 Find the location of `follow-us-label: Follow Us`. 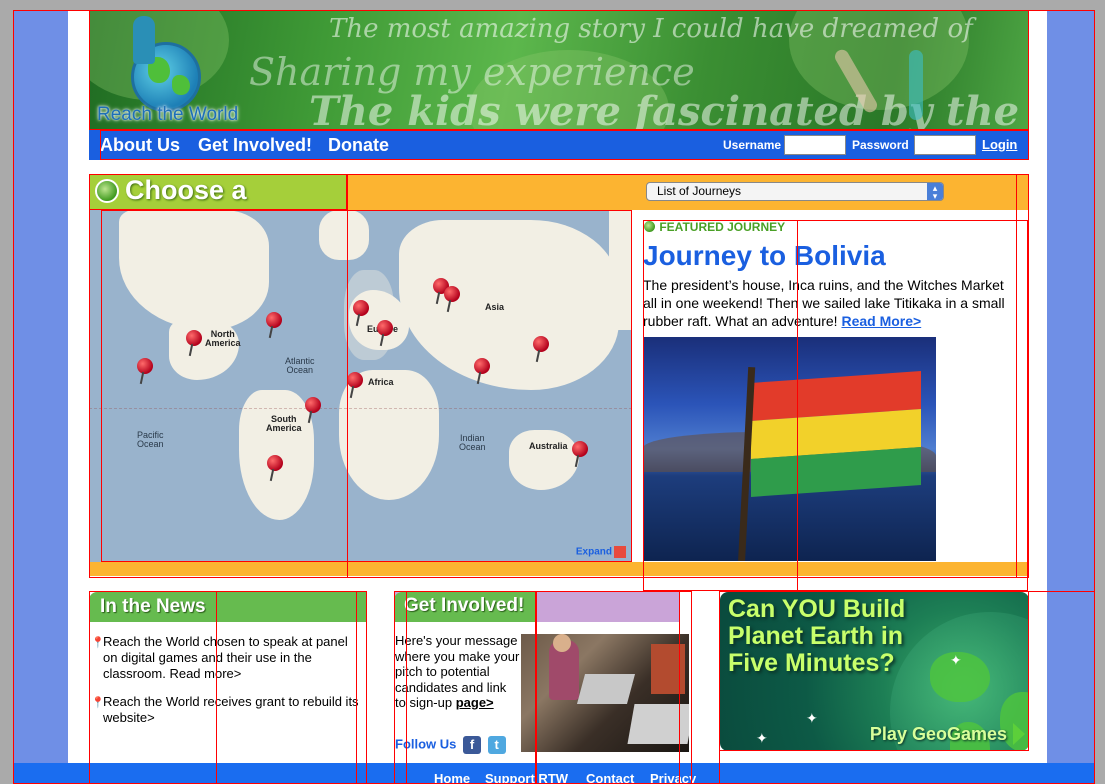

follow-us-label: Follow Us is located at coordinates (426, 744).